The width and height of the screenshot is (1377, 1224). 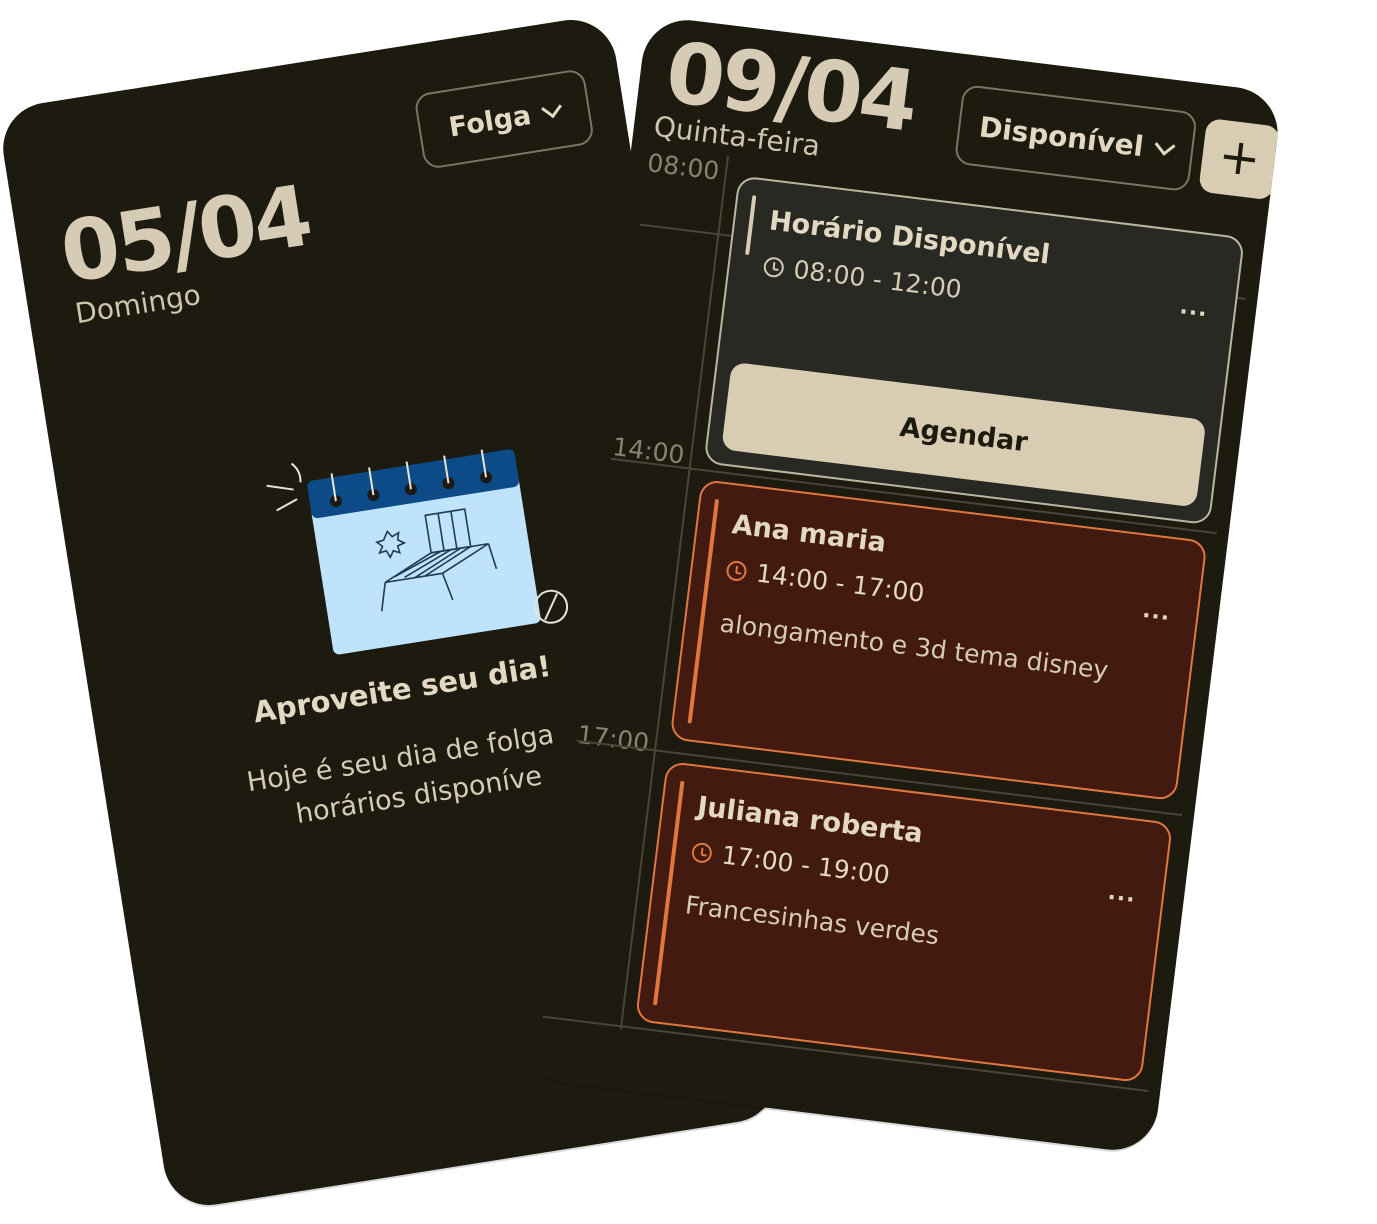 What do you see at coordinates (840, 583) in the screenshot?
I see `event-time-text: 14:00 - 17:00` at bounding box center [840, 583].